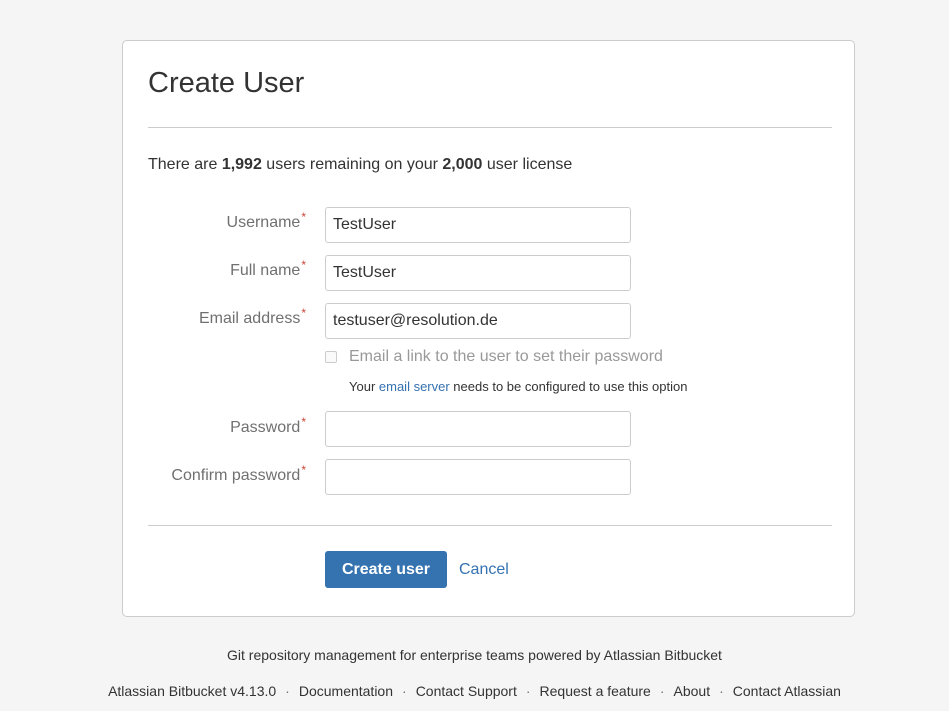 This screenshot has height=711, width=949. I want to click on cancel-link: Cancel, so click(484, 570).